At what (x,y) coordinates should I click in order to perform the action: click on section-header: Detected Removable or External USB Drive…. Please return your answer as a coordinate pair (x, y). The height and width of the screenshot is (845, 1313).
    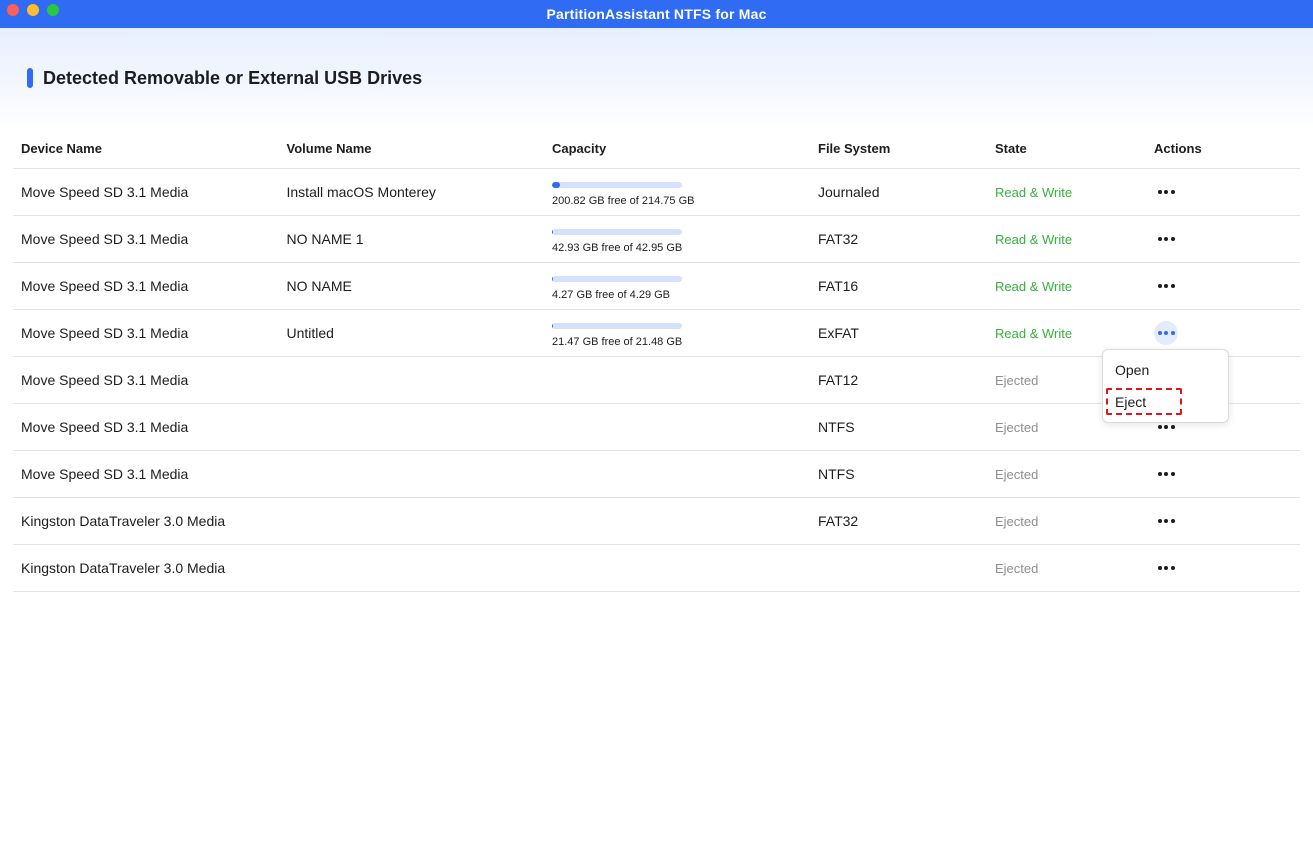
    Looking at the image, I should click on (224, 78).